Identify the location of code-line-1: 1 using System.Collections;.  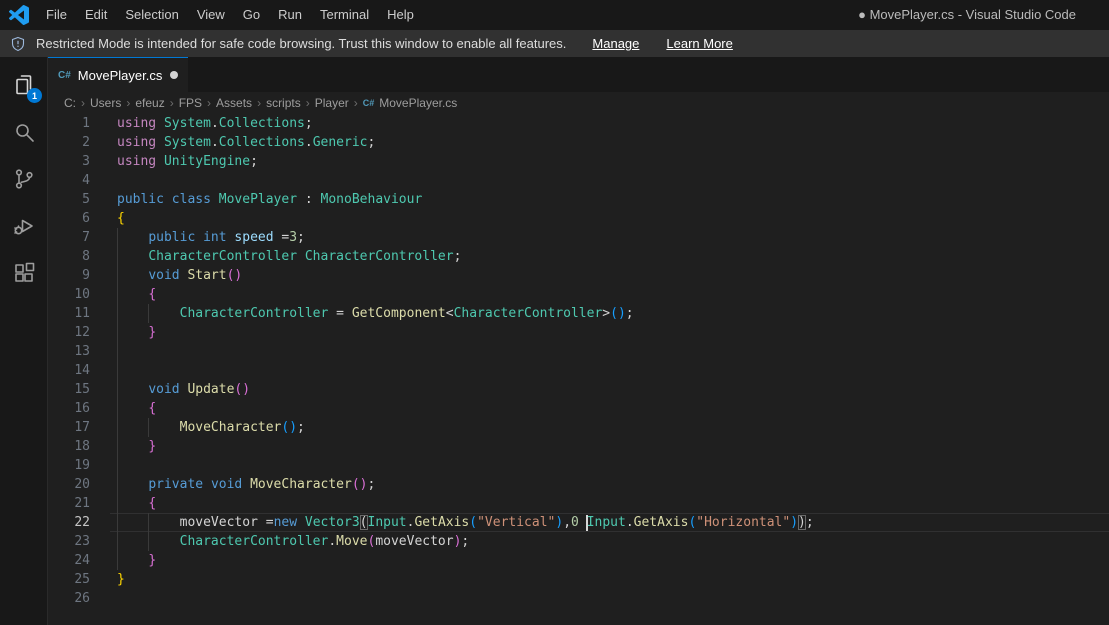
(578, 123).